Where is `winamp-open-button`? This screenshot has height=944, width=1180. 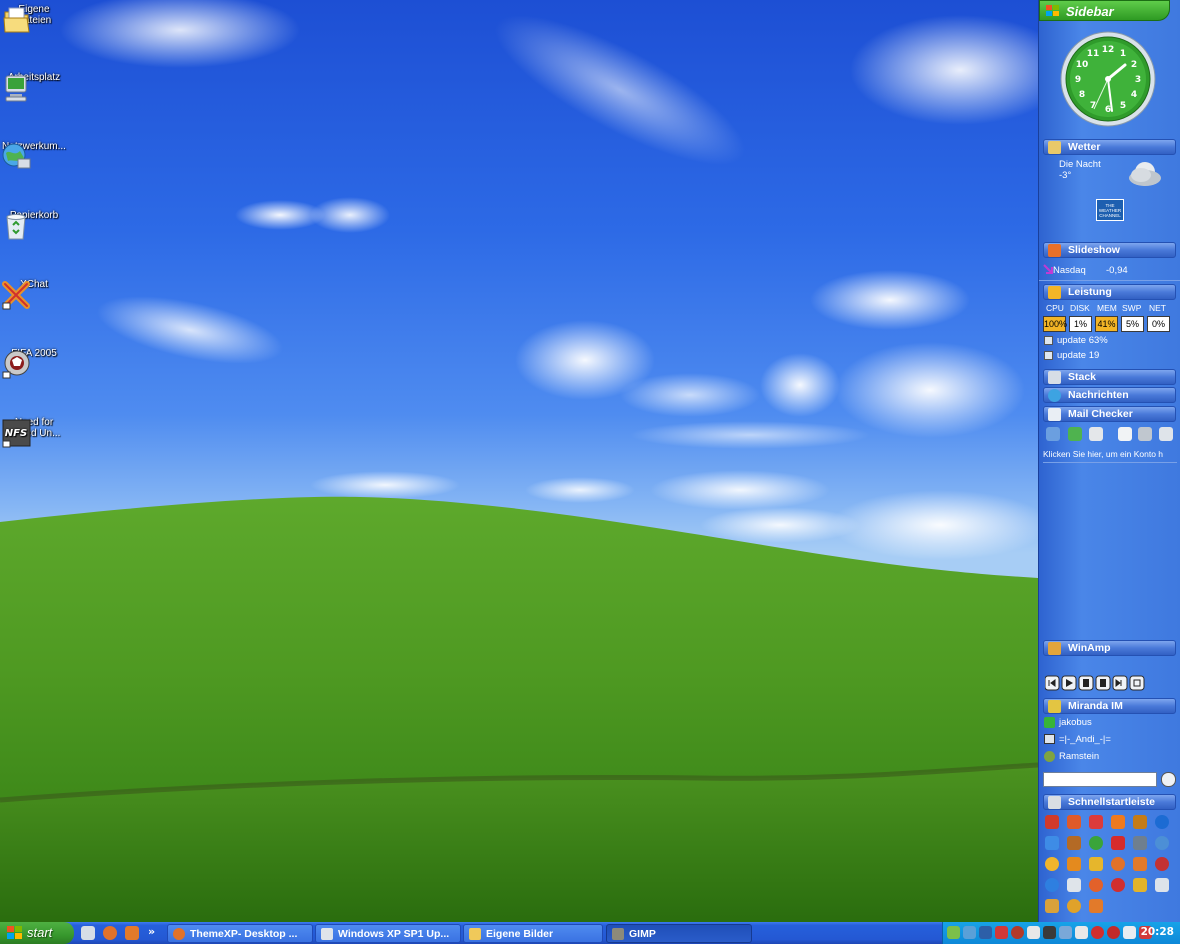 winamp-open-button is located at coordinates (1137, 683).